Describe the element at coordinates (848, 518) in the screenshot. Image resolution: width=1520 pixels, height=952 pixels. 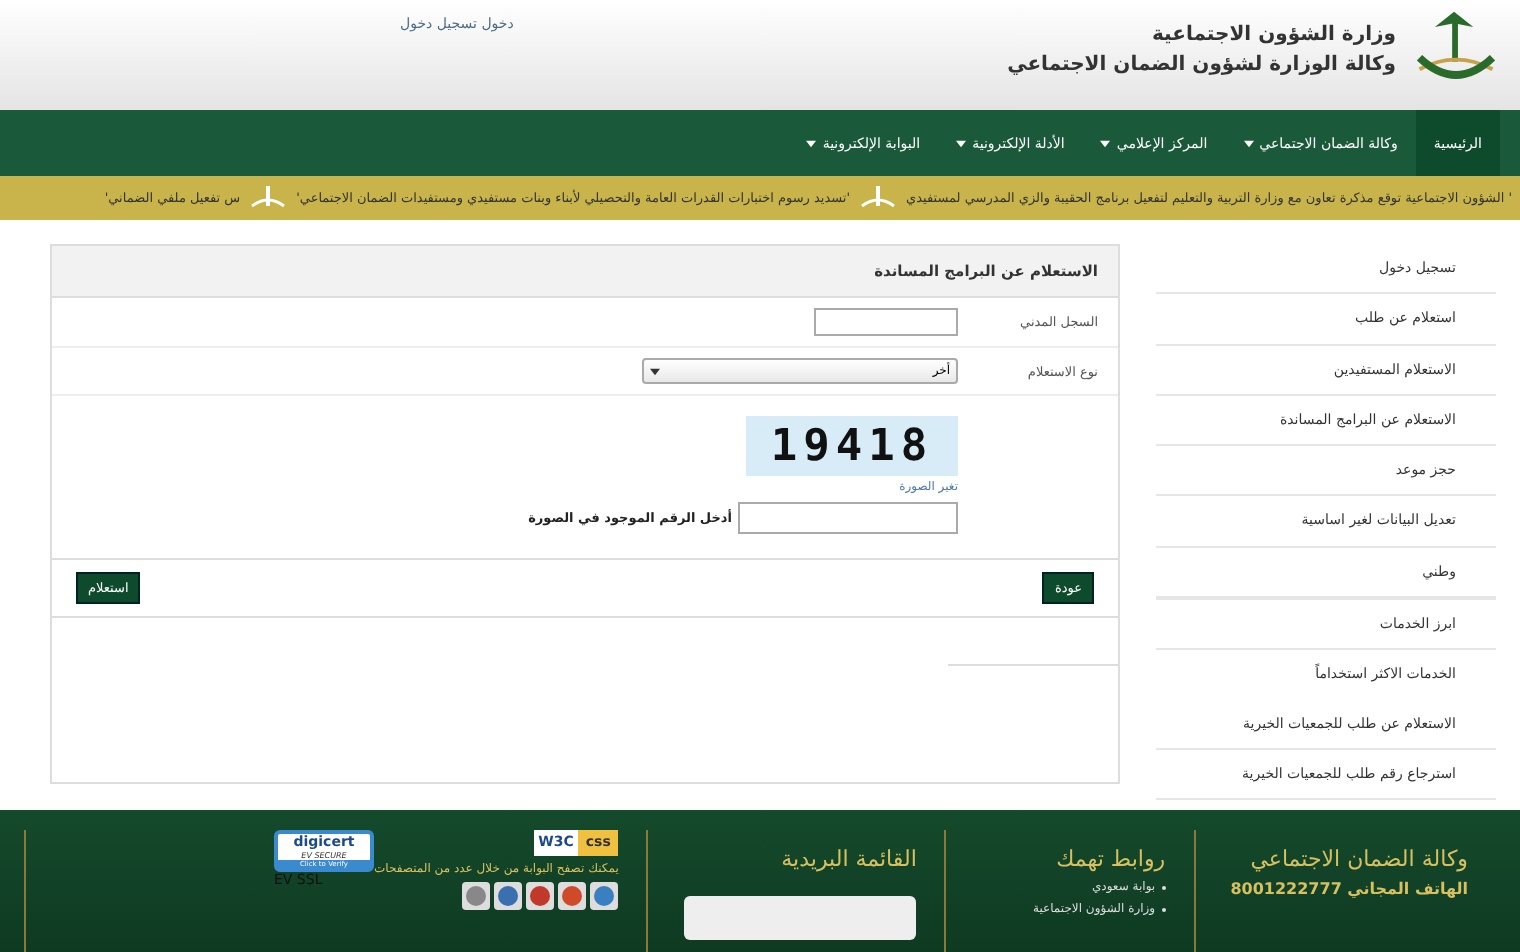
I see `captcha-field` at that location.